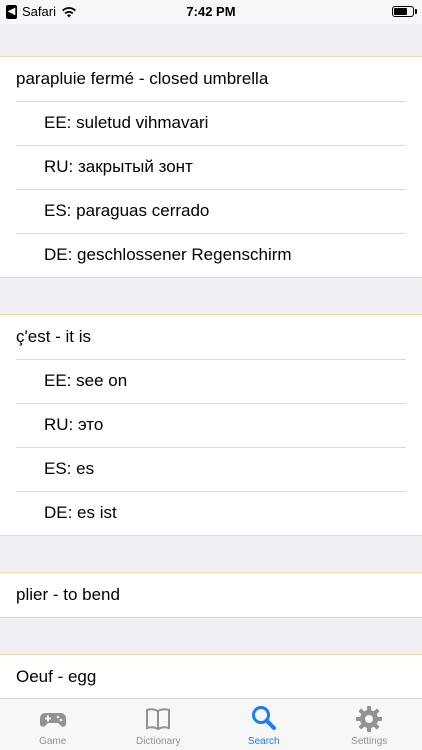 This screenshot has width=422, height=750. I want to click on tab-bar: Game Dictionary Search Settings, so click(211, 724).